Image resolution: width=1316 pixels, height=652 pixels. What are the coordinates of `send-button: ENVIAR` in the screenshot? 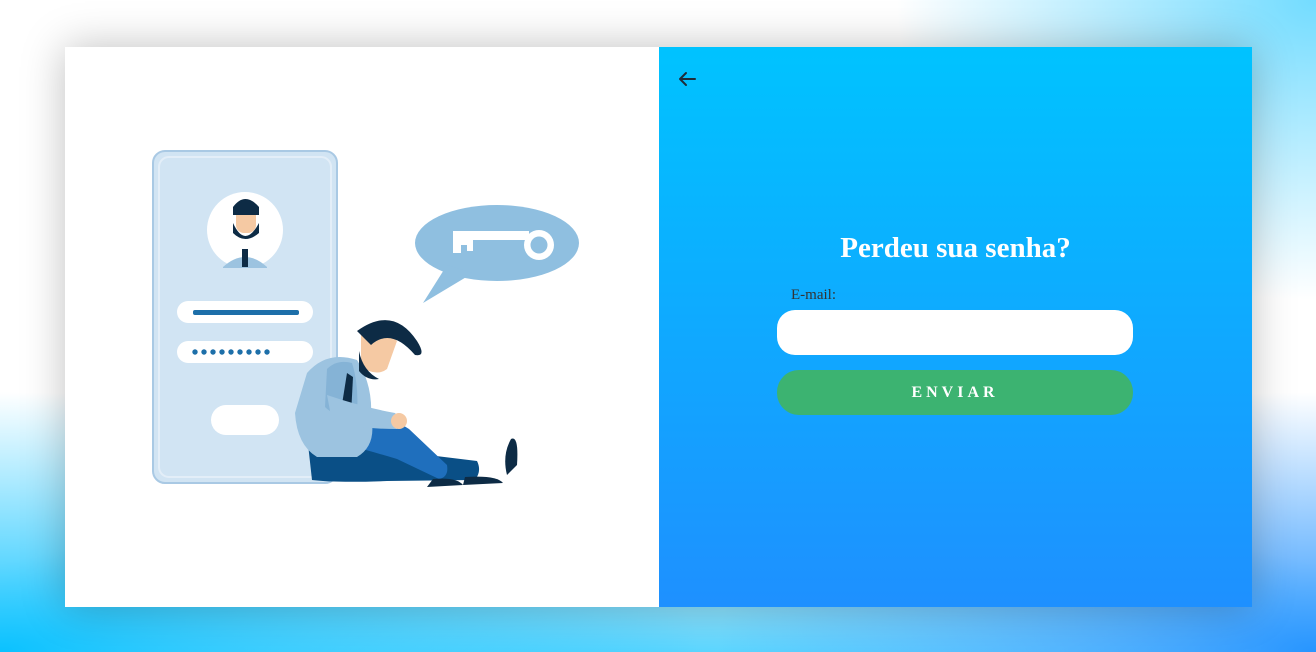 It's located at (955, 392).